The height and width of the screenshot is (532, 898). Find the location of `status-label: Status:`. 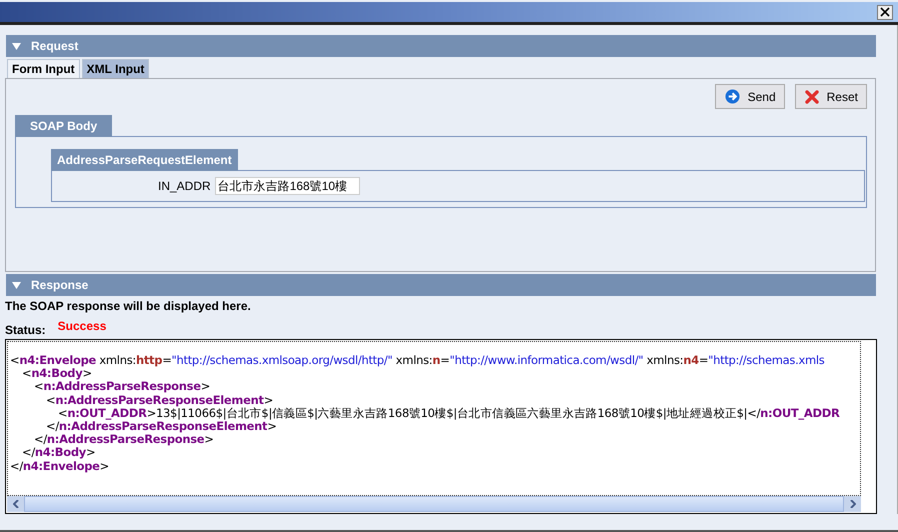

status-label: Status: is located at coordinates (25, 330).